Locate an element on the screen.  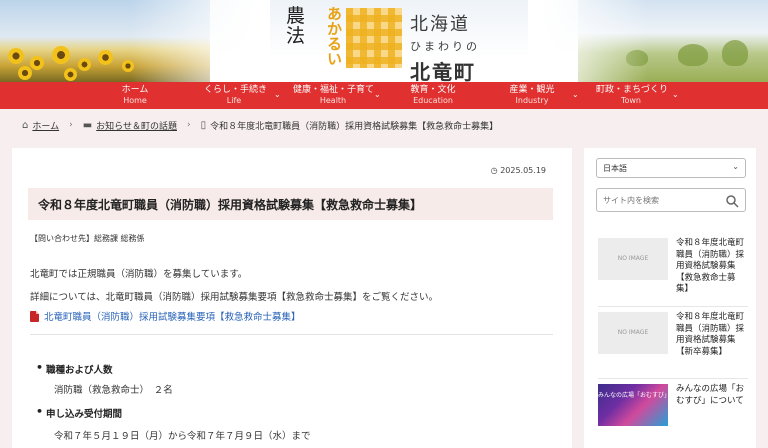
post-date: ◷ 2025.05.19 is located at coordinates (518, 170).